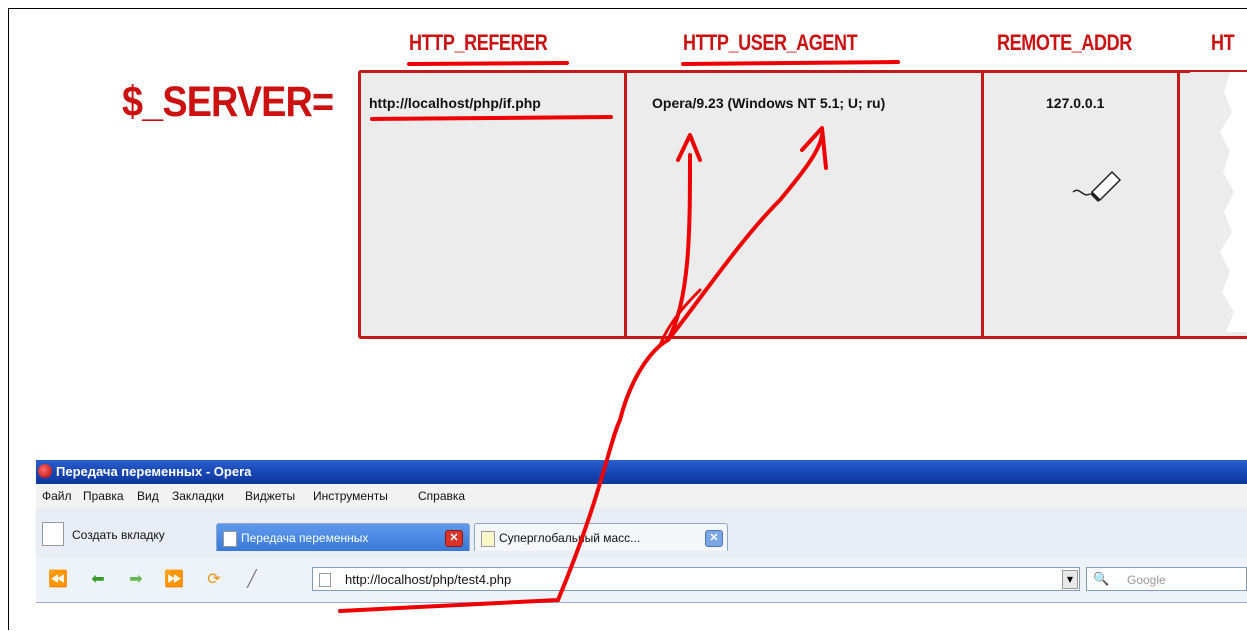  Describe the element at coordinates (641, 472) in the screenshot. I see `title-bar: Передача переменных - Opera` at that location.